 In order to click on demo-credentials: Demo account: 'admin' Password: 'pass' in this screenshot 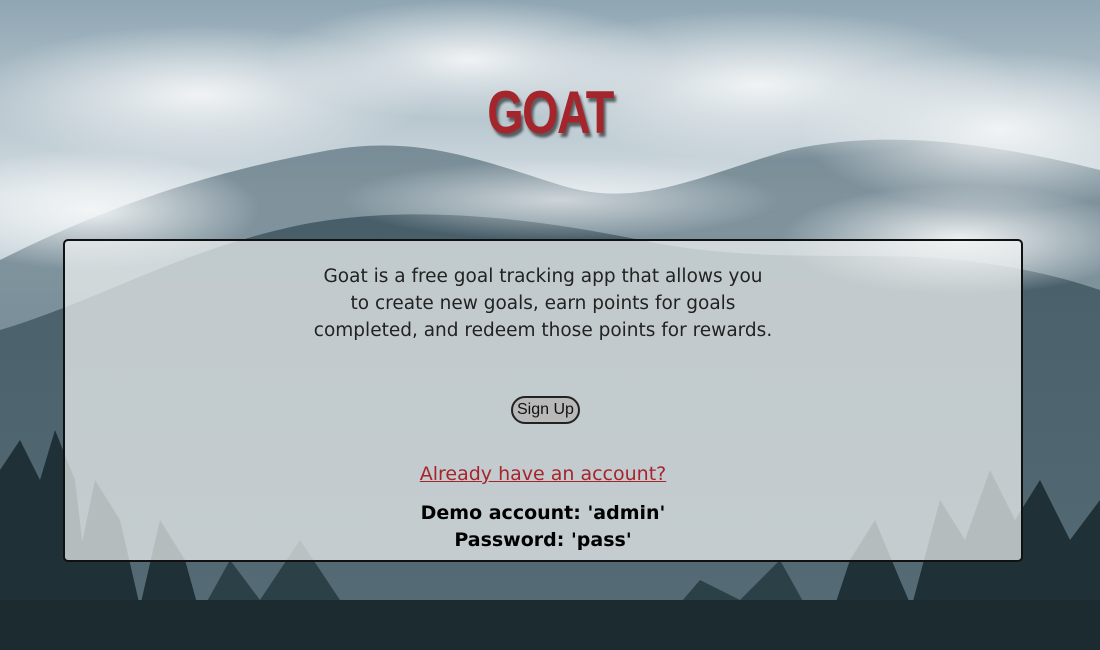, I will do `click(543, 527)`.